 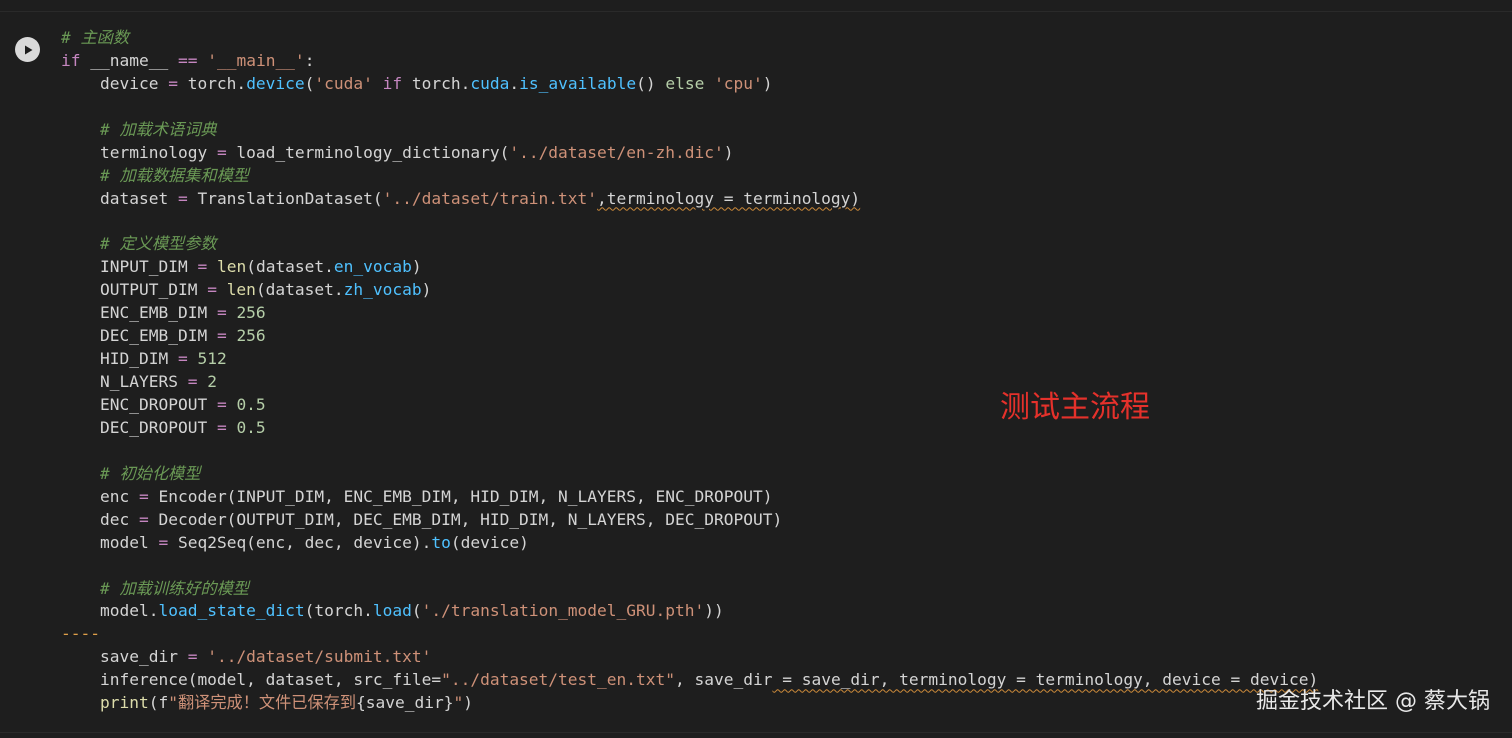 I want to click on code-token: # 主函数, so click(x=95, y=37).